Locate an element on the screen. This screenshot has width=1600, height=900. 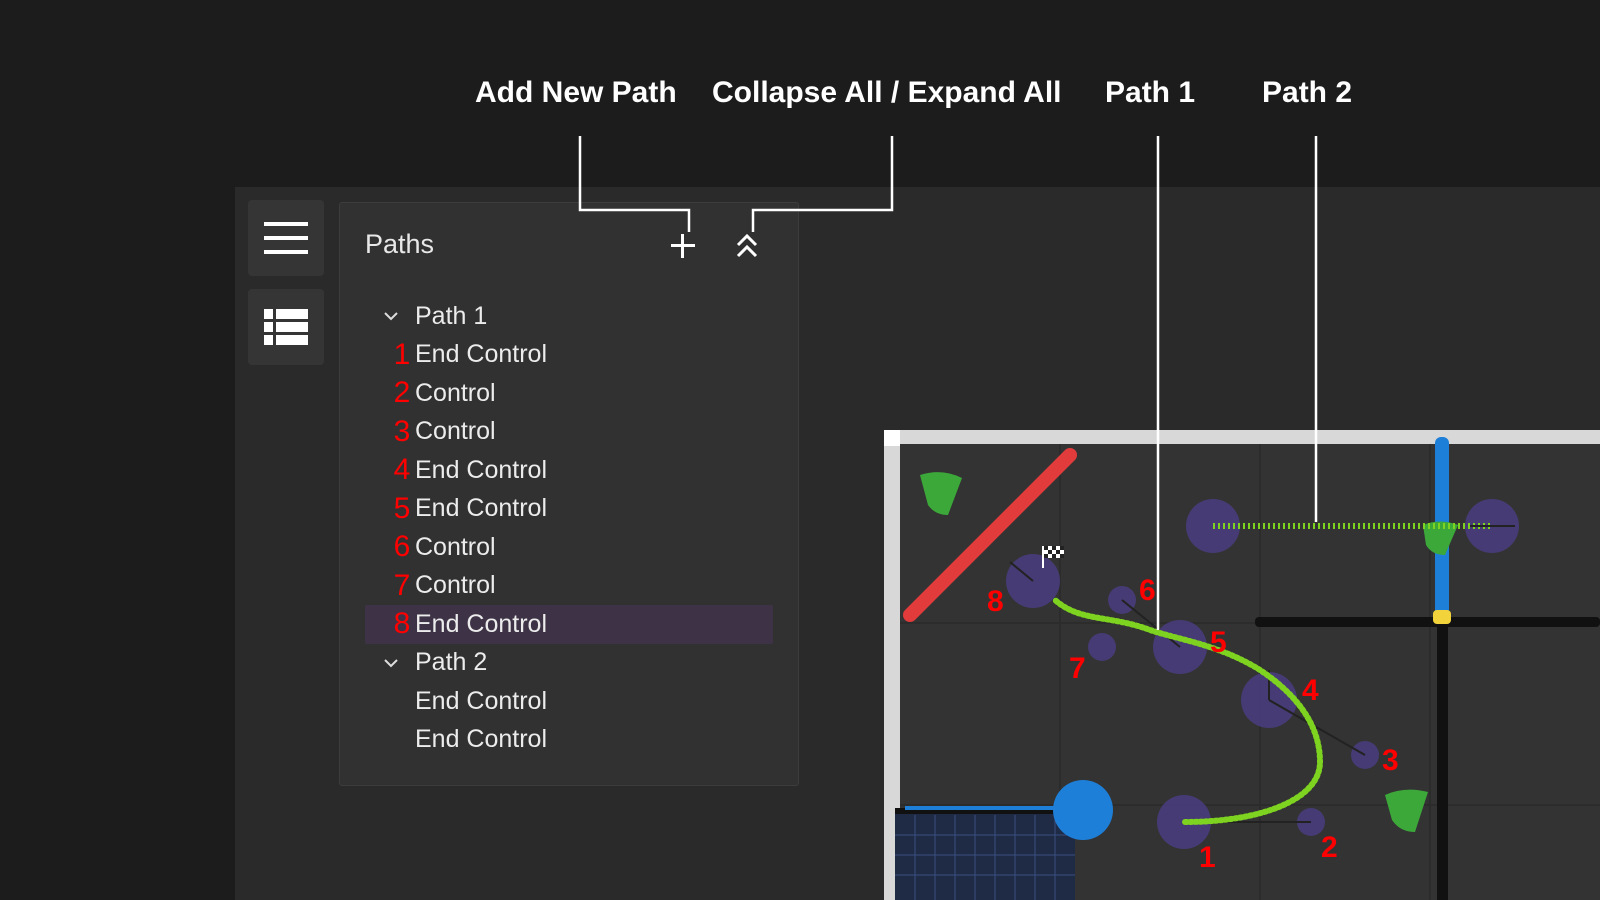
node-number: 3 is located at coordinates (402, 431).